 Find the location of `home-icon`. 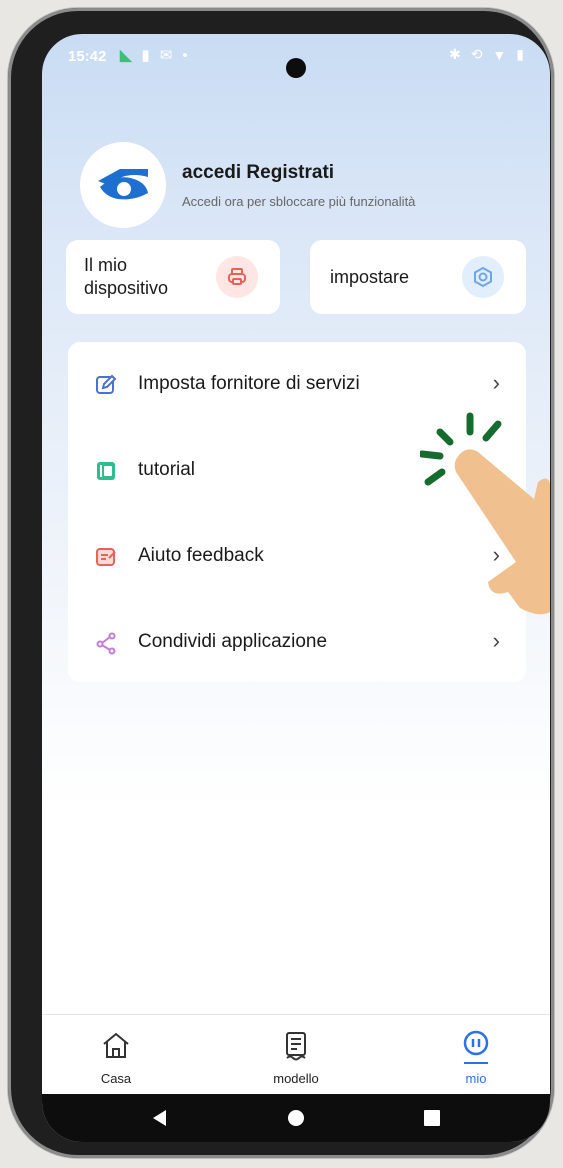

home-icon is located at coordinates (116, 1045).